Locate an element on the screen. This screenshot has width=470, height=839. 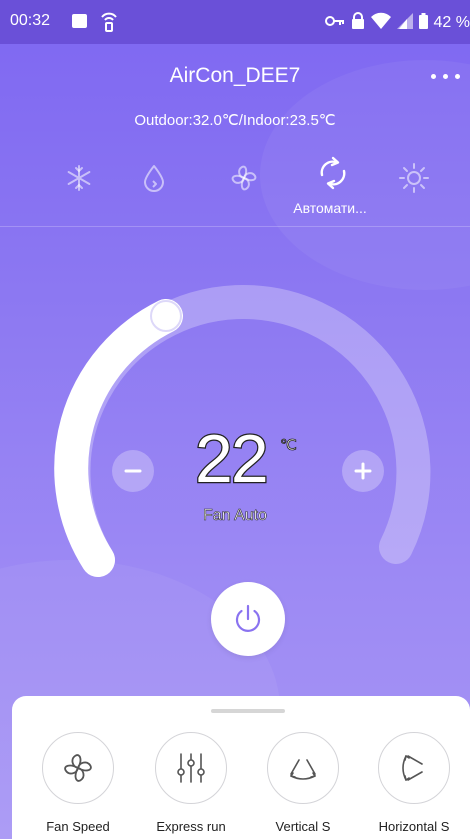
temperature-unit: ℃ is located at coordinates (289, 446).